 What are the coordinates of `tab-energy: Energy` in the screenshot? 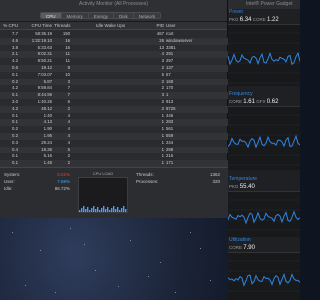 It's located at (101, 15).